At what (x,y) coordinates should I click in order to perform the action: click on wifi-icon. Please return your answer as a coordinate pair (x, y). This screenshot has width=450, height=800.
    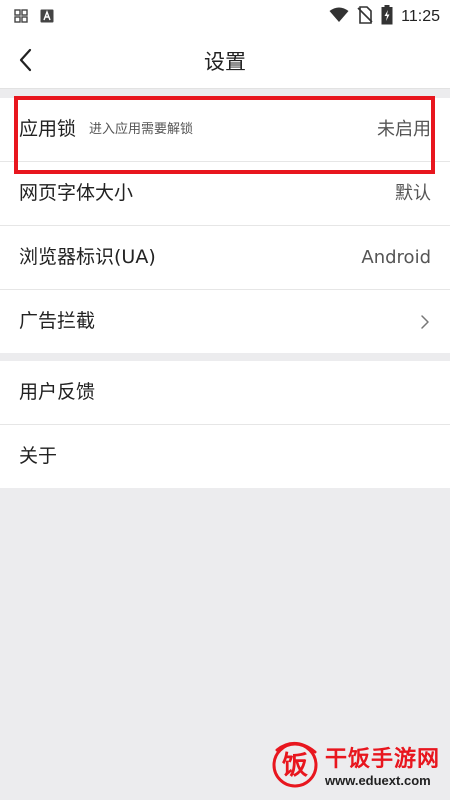
    Looking at the image, I should click on (339, 17).